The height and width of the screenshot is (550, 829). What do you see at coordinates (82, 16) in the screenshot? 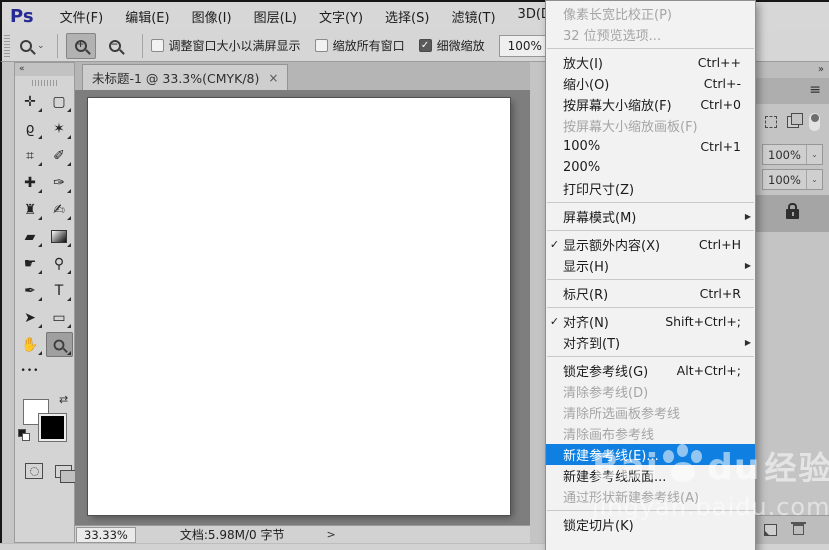
I see `menubar-item-file: 文件(F)` at bounding box center [82, 16].